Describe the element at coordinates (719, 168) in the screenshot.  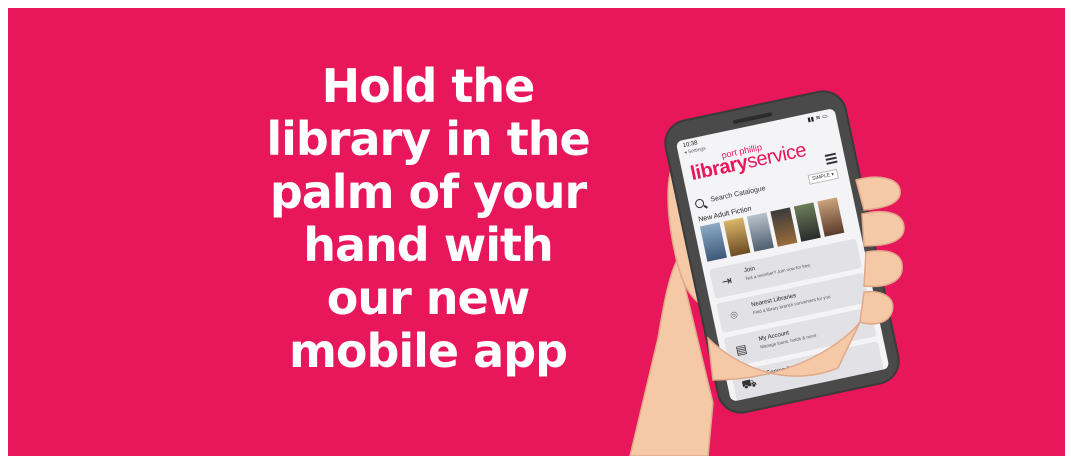
I see `logo-word-library: library` at that location.